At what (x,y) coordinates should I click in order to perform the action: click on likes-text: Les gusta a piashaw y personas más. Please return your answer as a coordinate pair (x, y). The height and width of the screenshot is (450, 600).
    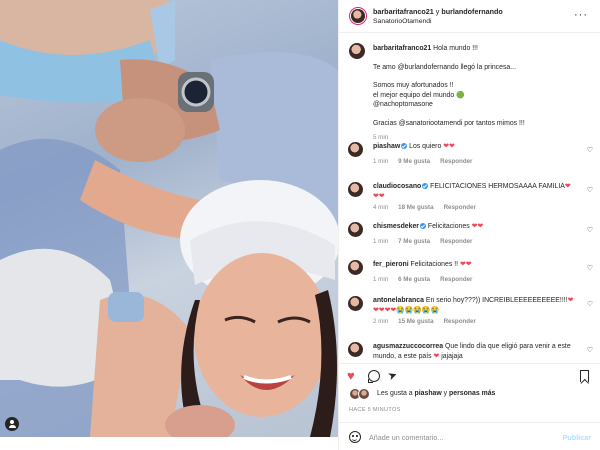
    Looking at the image, I should click on (436, 393).